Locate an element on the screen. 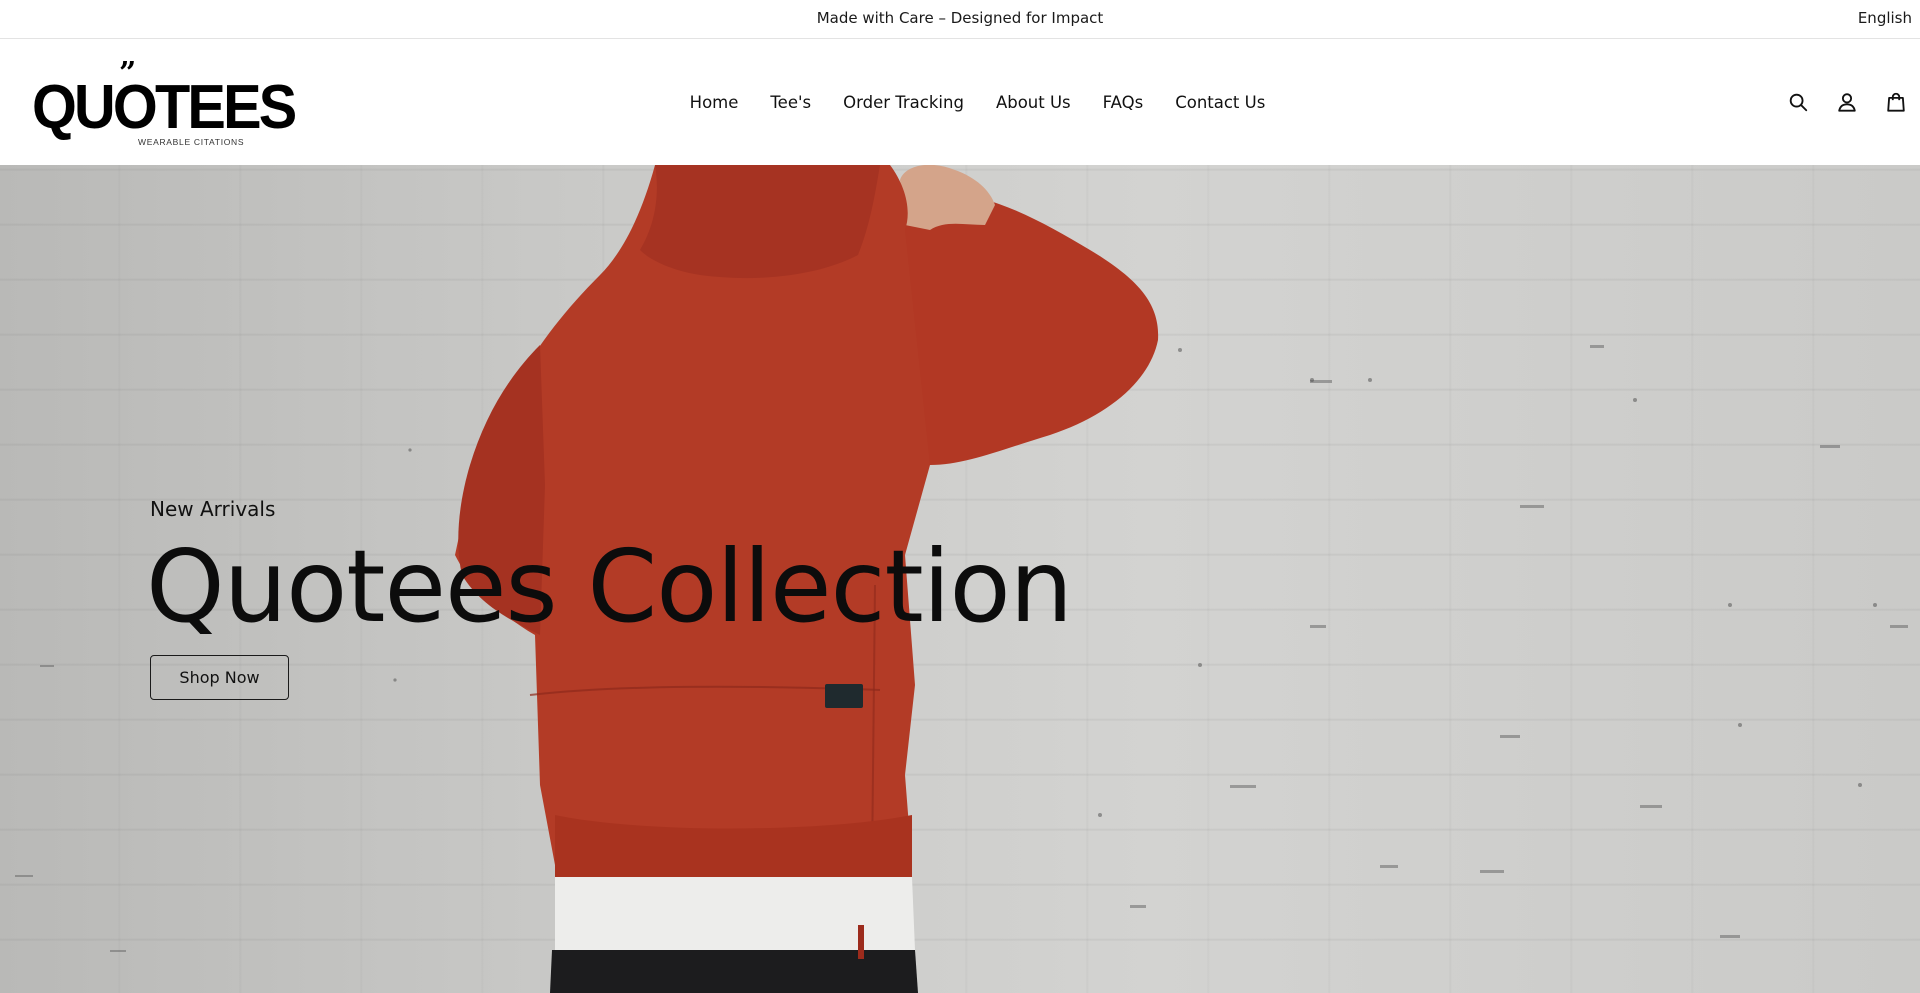 This screenshot has height=993, width=1920. logo-tagline: WEARABLE CITATIONS is located at coordinates (191, 142).